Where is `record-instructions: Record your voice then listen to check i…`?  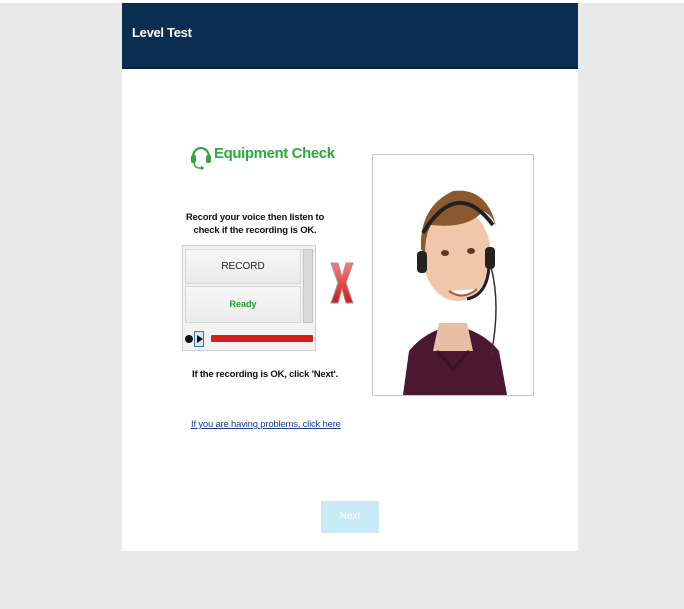 record-instructions: Record your voice then listen to check i… is located at coordinates (255, 224).